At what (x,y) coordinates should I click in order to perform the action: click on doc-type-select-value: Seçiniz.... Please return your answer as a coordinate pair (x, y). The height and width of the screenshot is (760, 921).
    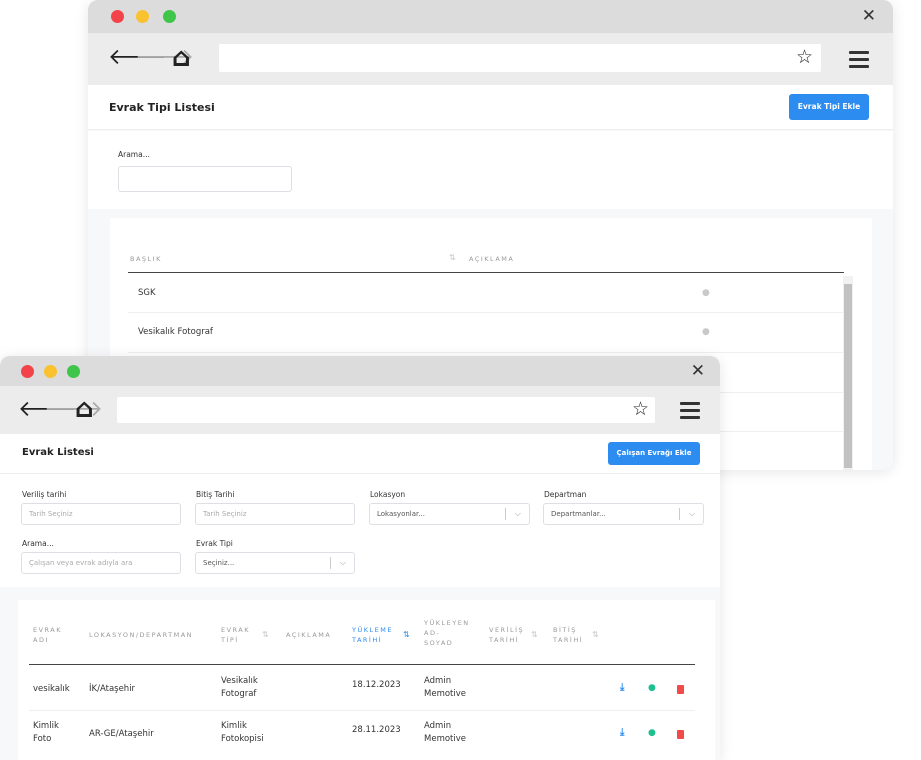
    Looking at the image, I should click on (219, 563).